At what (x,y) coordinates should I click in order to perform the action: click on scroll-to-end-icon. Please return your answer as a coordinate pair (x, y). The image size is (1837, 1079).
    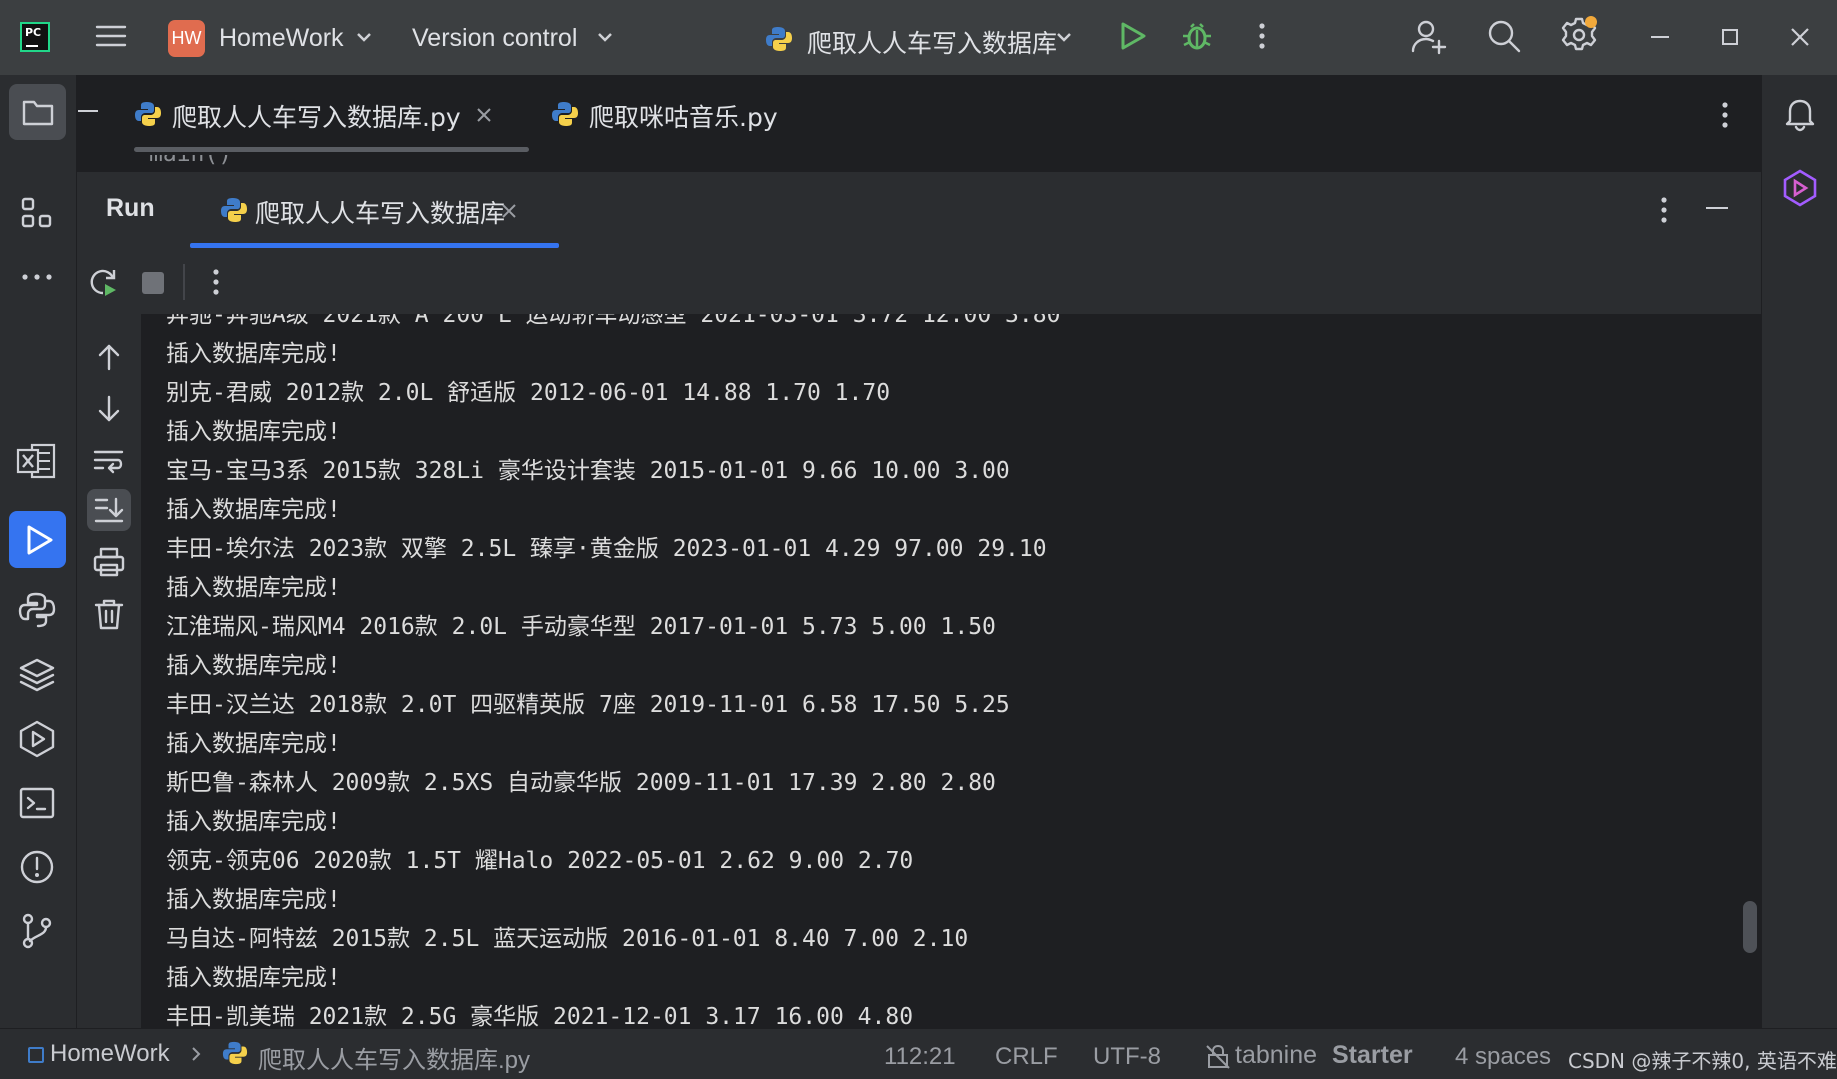
    Looking at the image, I should click on (109, 510).